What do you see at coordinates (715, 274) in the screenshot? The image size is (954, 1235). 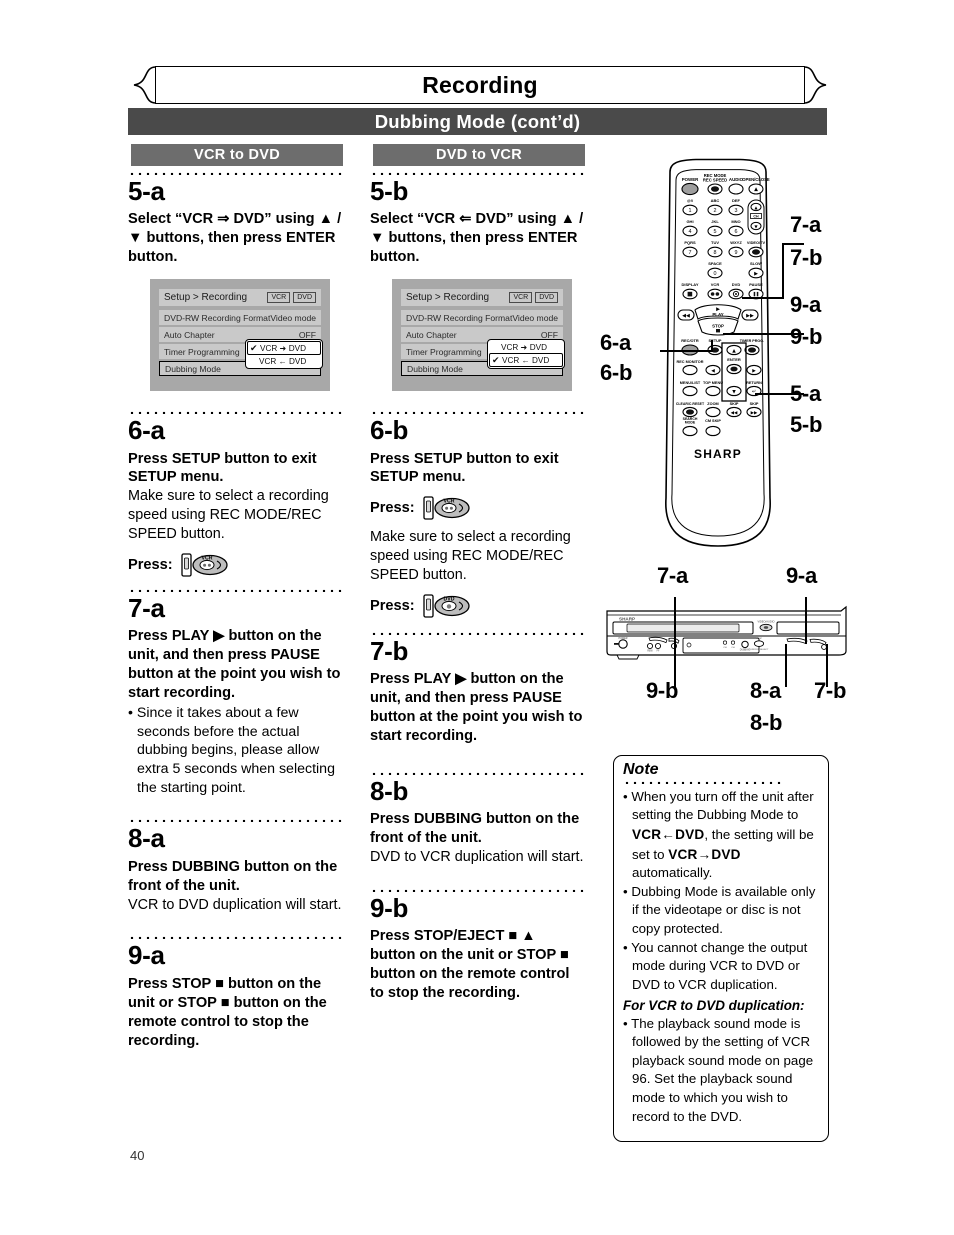 I see `svg-text: 0` at bounding box center [715, 274].